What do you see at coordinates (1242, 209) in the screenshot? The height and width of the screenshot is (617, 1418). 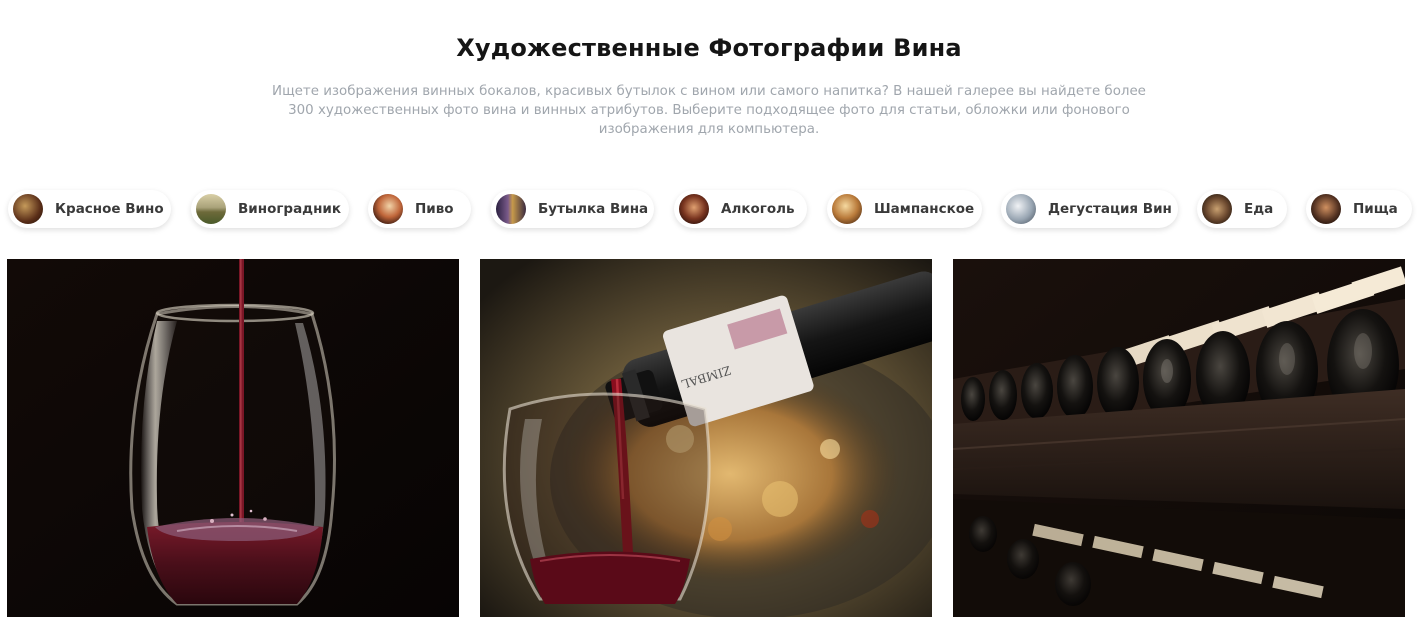 I see `category-chip-food: Еда` at bounding box center [1242, 209].